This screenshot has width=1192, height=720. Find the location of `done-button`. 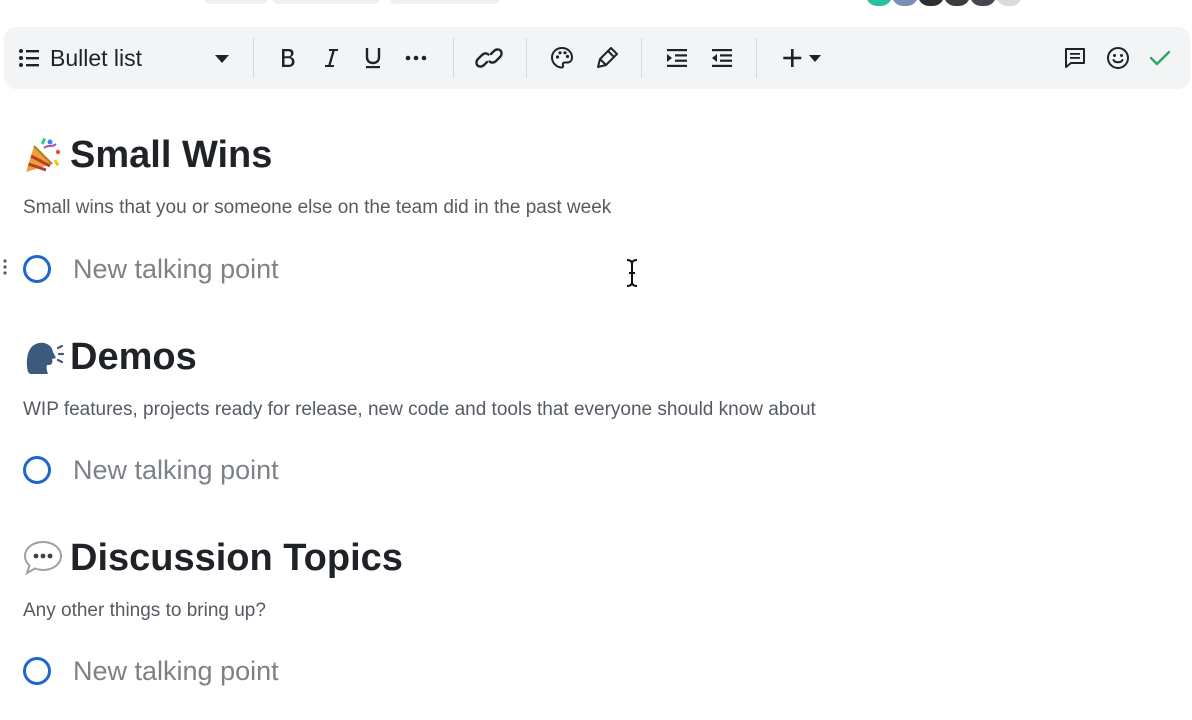

done-button is located at coordinates (1160, 58).